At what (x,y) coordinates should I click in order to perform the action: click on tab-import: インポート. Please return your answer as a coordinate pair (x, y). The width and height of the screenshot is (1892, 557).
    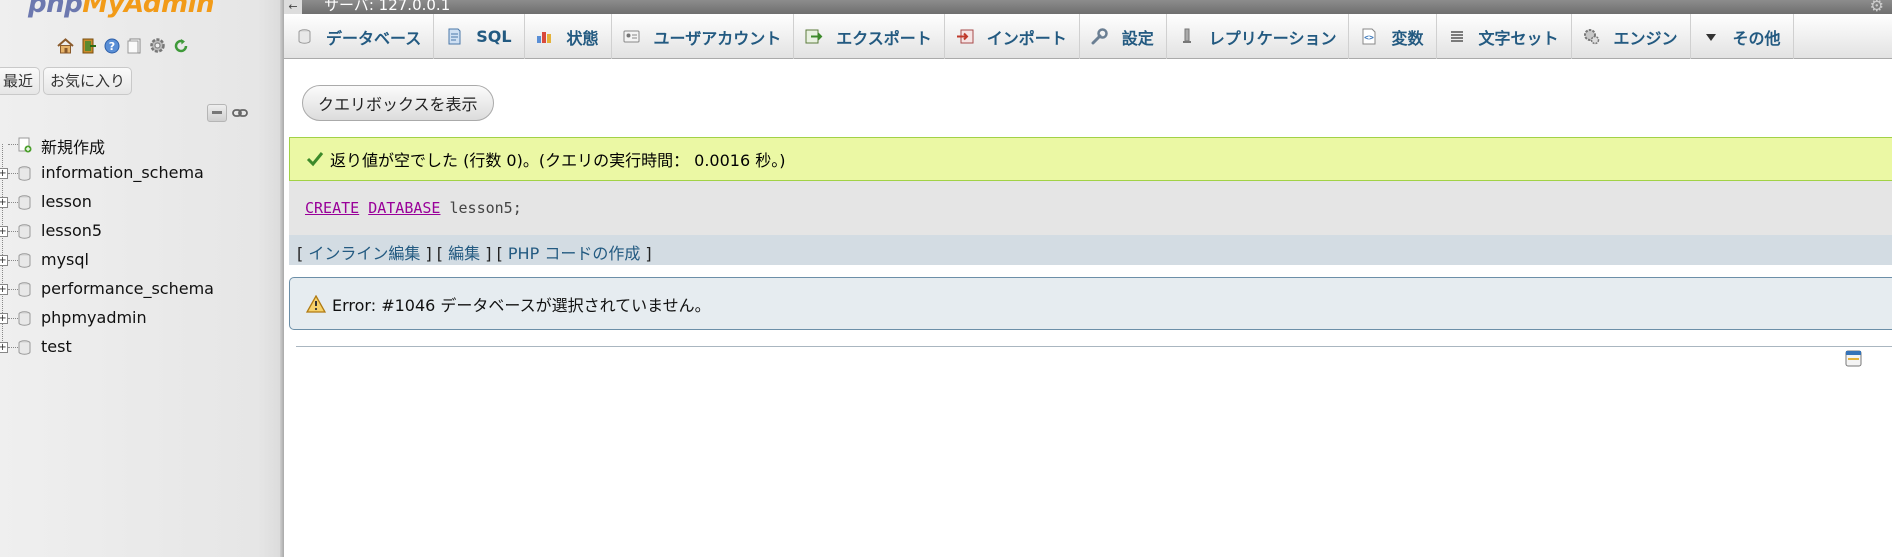
    Looking at the image, I should click on (1012, 36).